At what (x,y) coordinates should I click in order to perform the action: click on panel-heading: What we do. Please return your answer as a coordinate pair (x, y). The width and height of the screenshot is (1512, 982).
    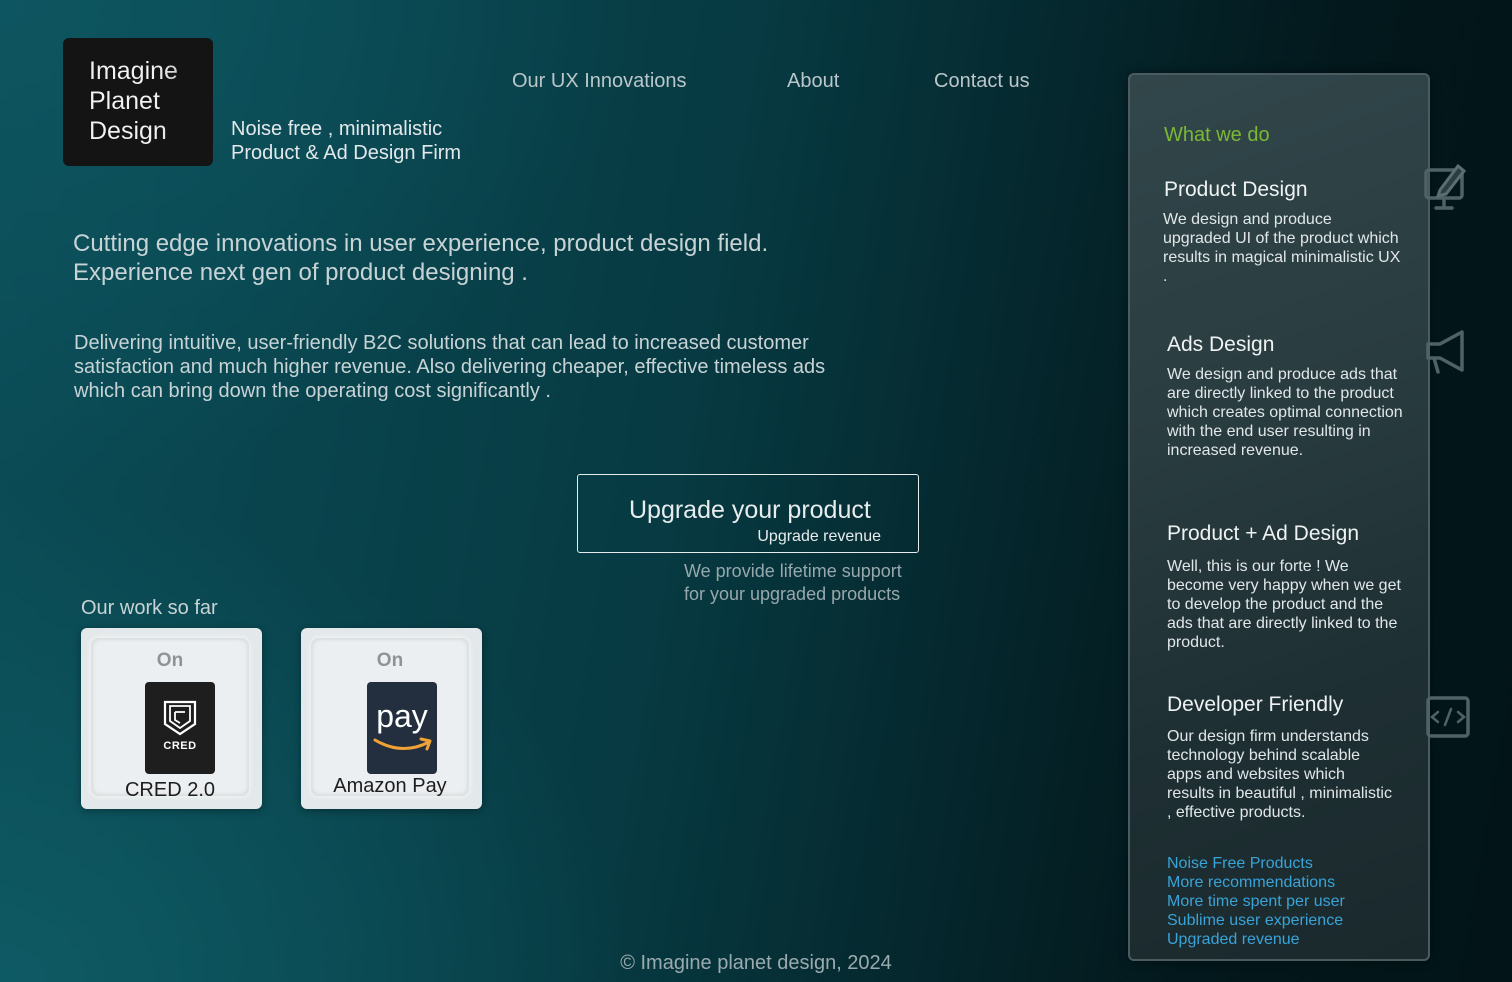
    Looking at the image, I should click on (1217, 135).